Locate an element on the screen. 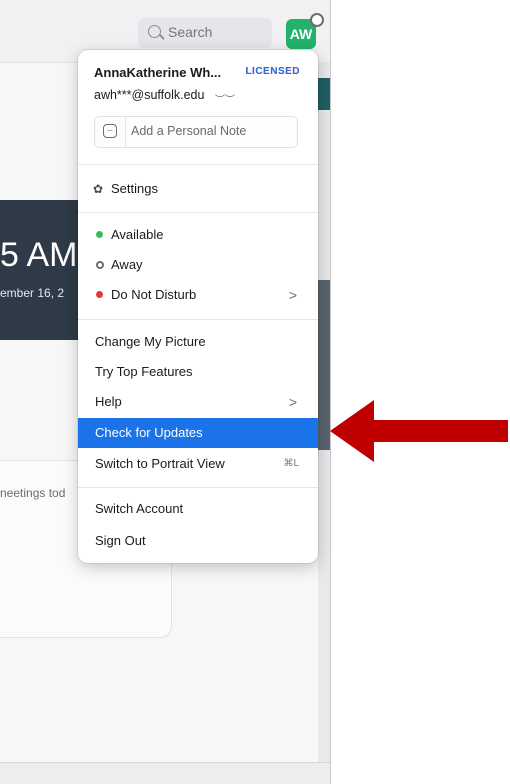  clock-card: 5 AM ember 16, 2 is located at coordinates (39, 270).